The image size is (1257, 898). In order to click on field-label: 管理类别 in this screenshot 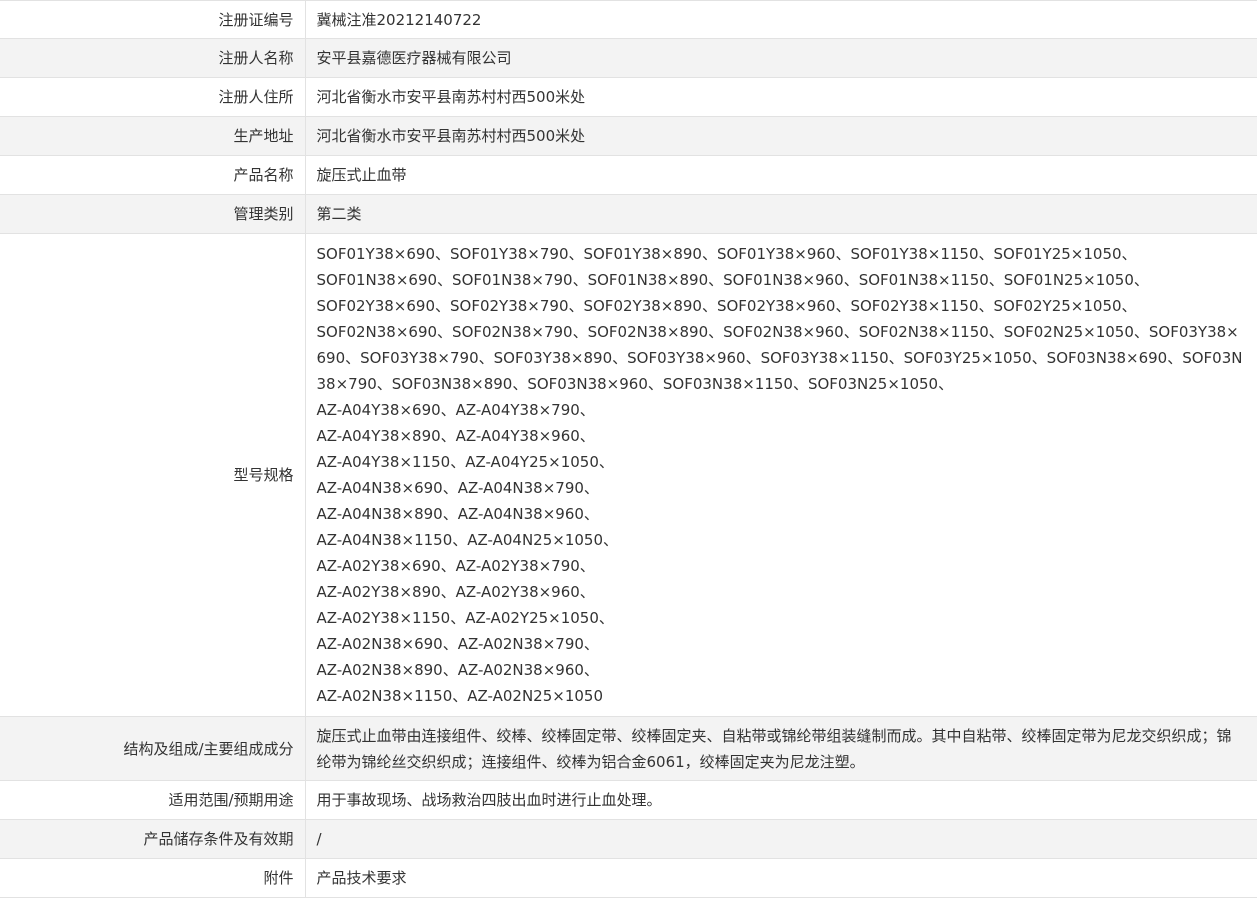, I will do `click(153, 214)`.